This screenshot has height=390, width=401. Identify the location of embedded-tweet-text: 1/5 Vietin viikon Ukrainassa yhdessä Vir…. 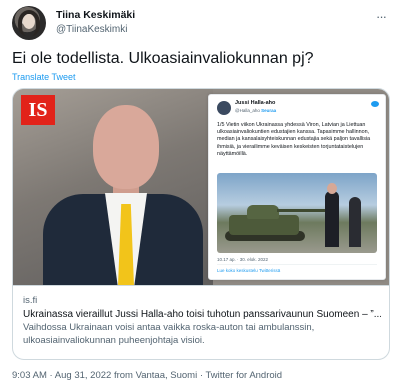
(294, 139).